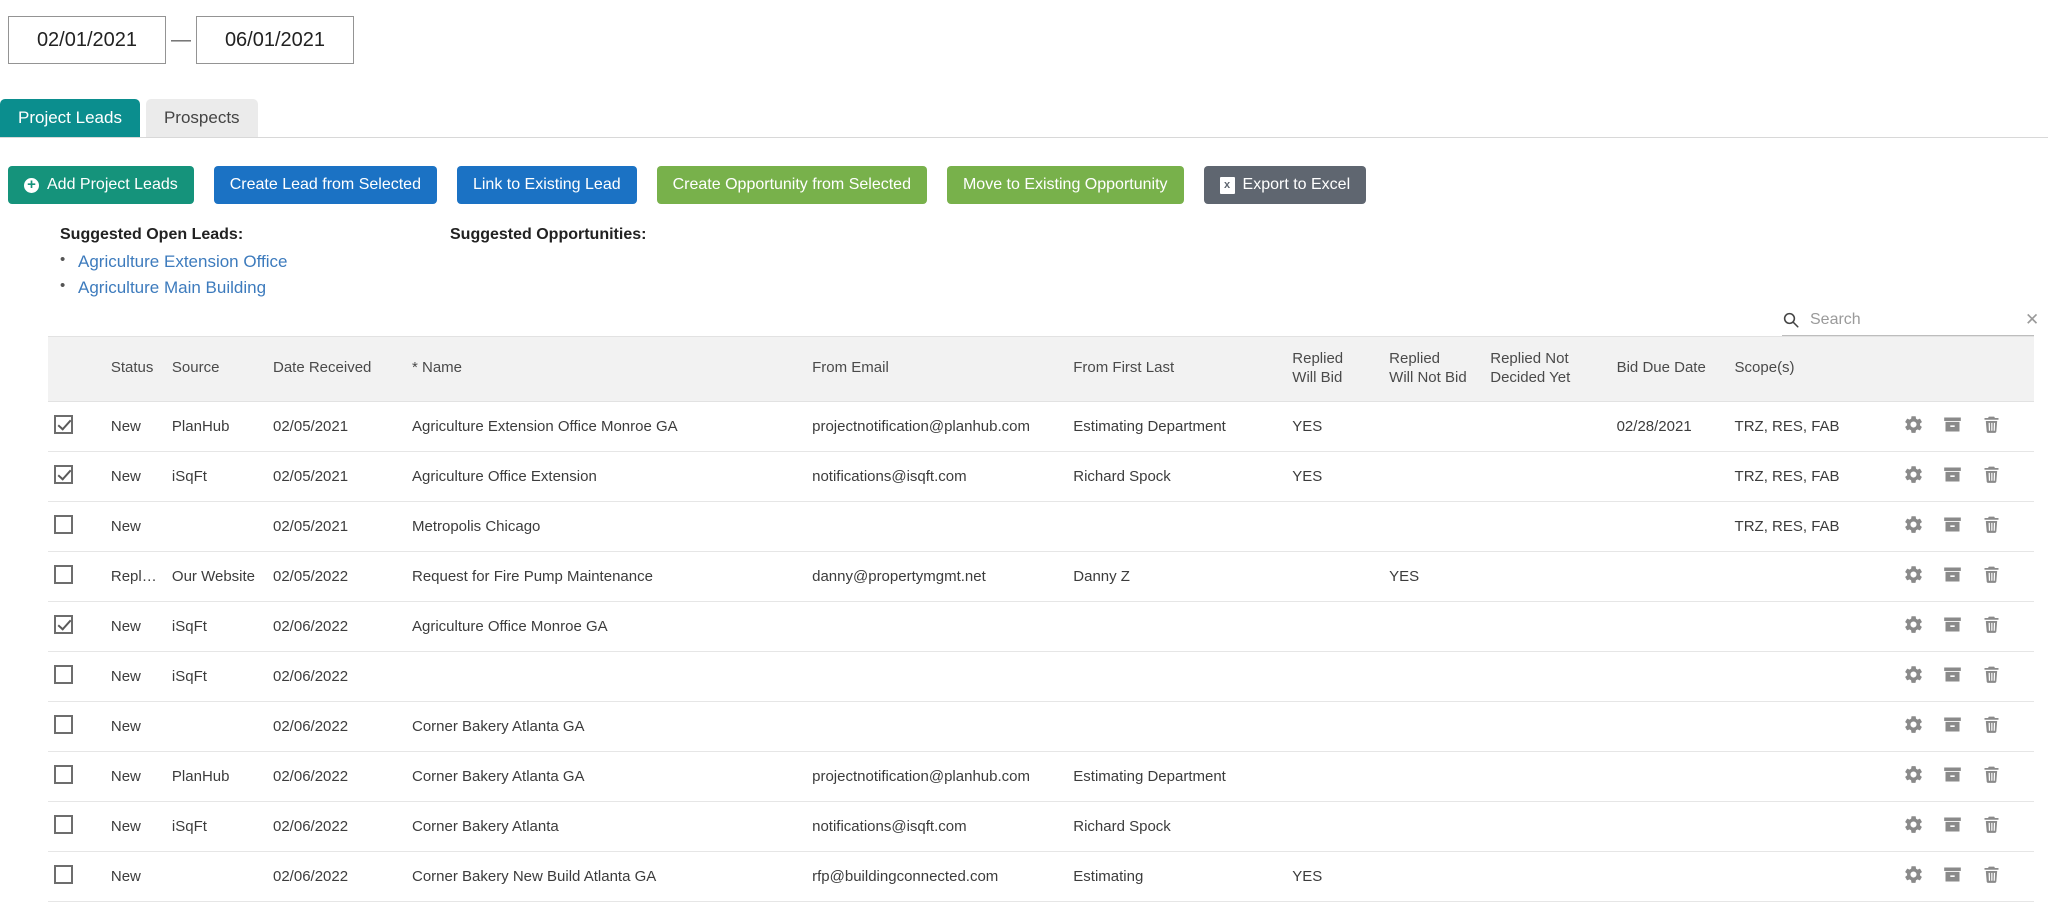  What do you see at coordinates (1812, 369) in the screenshot?
I see `header-scopes: Scope(s)` at bounding box center [1812, 369].